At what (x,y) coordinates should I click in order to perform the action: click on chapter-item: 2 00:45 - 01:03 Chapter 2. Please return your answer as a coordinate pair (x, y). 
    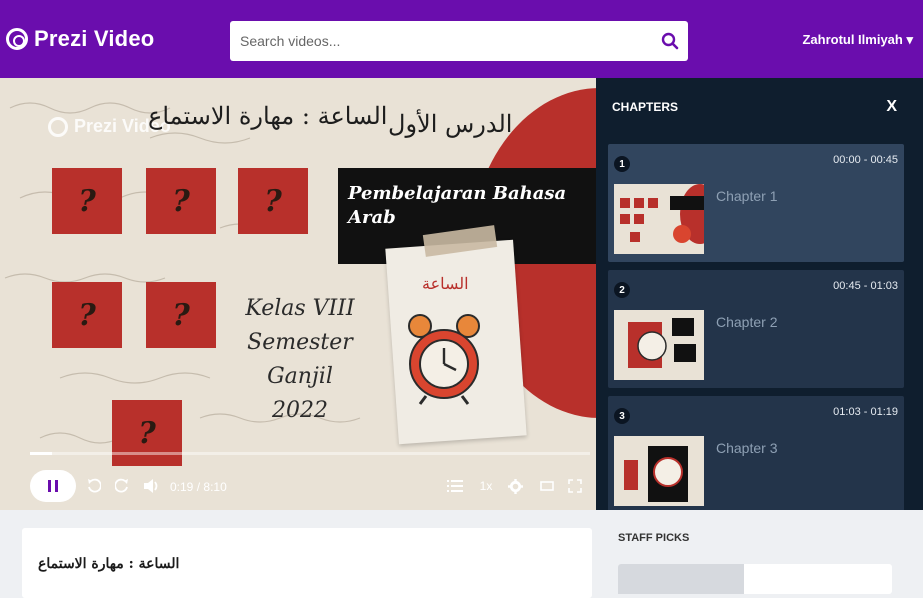
    Looking at the image, I should click on (756, 329).